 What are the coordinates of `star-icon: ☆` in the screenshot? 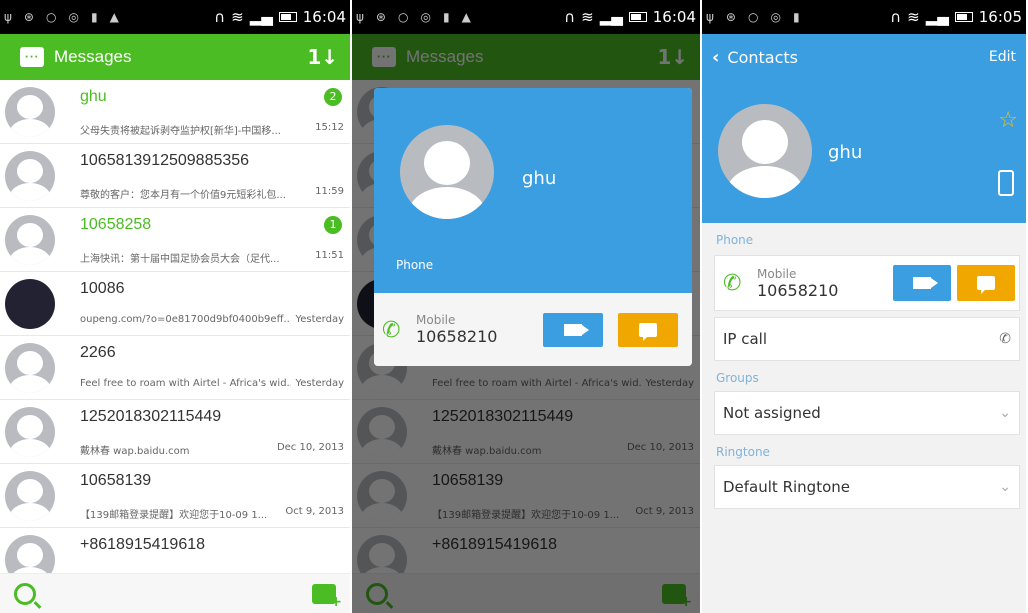 It's located at (1008, 120).